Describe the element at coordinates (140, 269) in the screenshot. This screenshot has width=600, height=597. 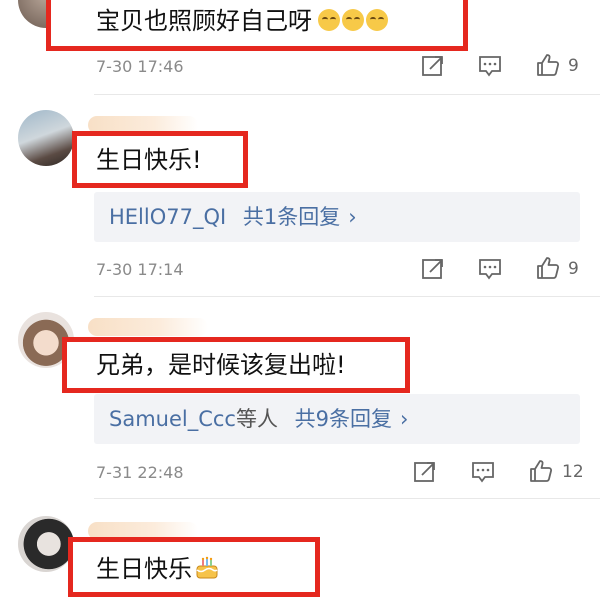
I see `comment-time: 7-30 17:14` at that location.